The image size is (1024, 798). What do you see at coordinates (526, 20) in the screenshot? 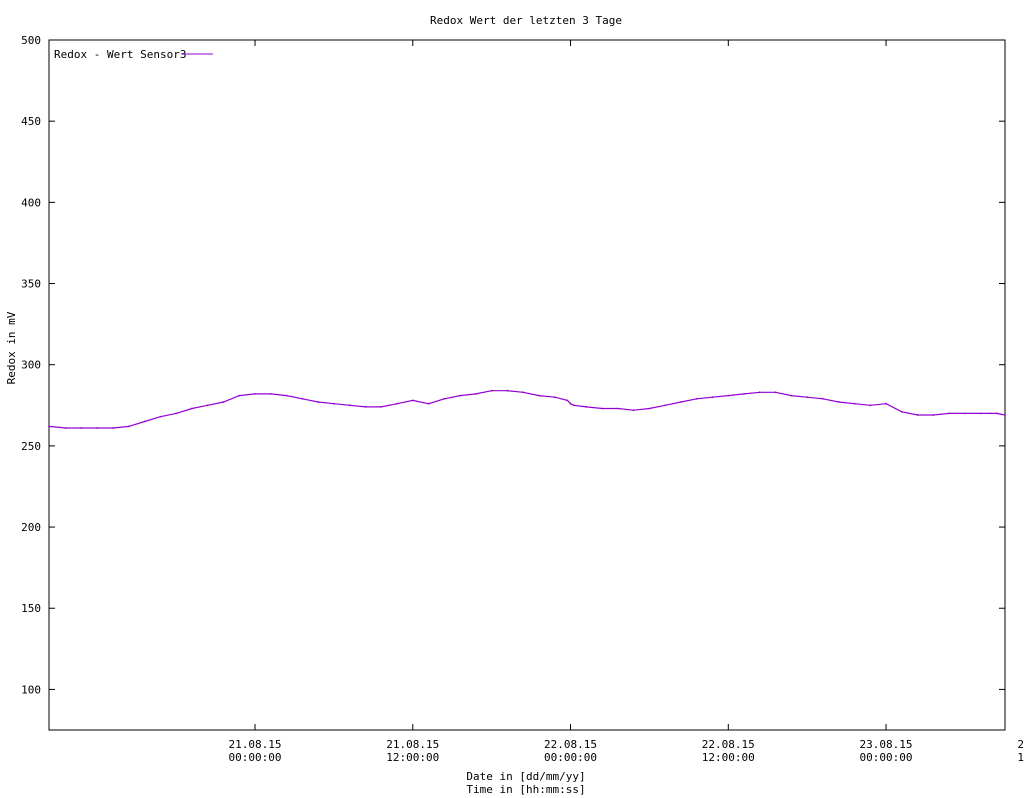
I see `chart-title: Redox Wert der letzten 3 Tage` at bounding box center [526, 20].